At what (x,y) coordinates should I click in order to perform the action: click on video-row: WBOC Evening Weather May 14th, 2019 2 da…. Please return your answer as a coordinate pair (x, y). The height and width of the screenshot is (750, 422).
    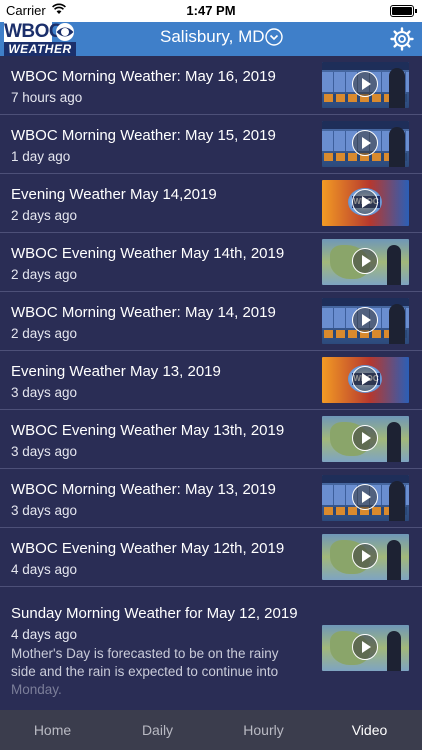
    Looking at the image, I should click on (211, 262).